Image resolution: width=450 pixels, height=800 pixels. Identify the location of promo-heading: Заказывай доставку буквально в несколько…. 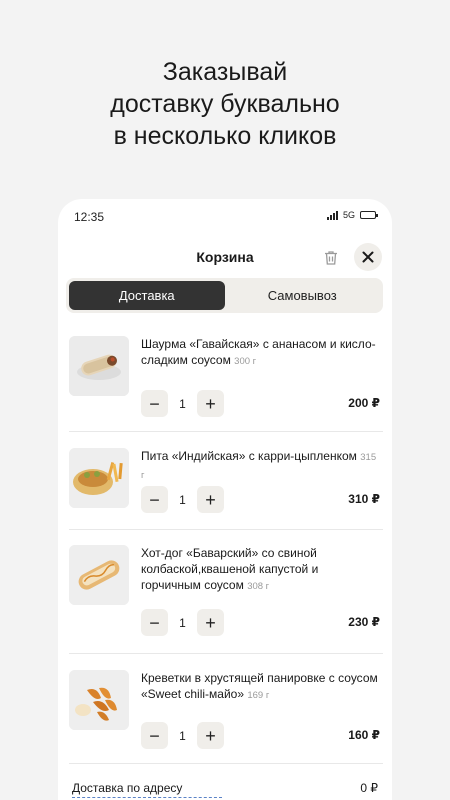
(225, 104).